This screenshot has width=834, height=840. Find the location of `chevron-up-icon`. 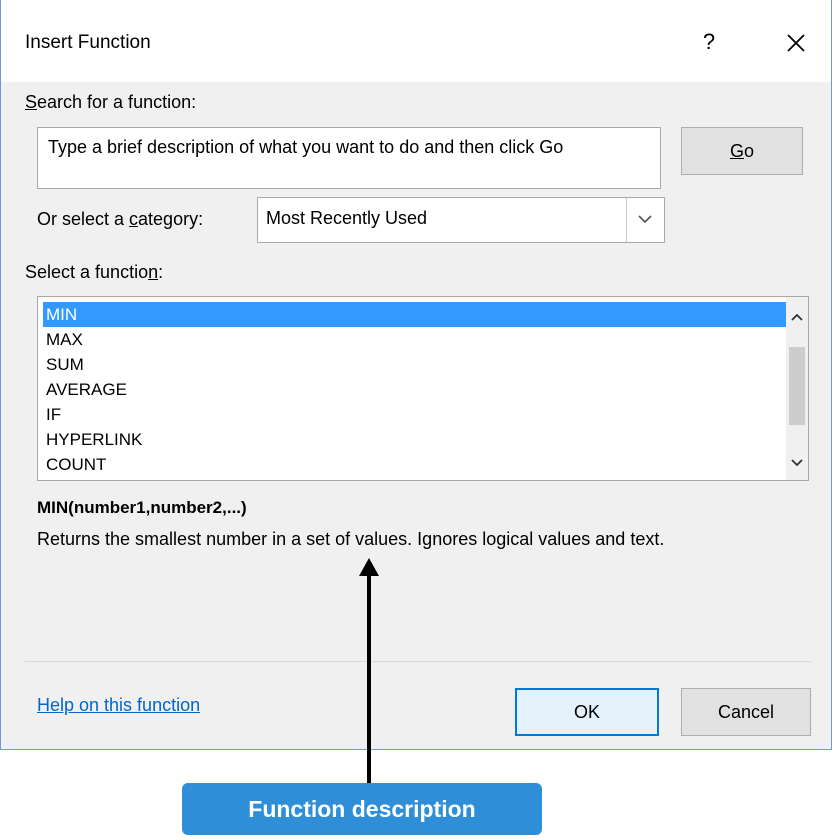

chevron-up-icon is located at coordinates (797, 317).